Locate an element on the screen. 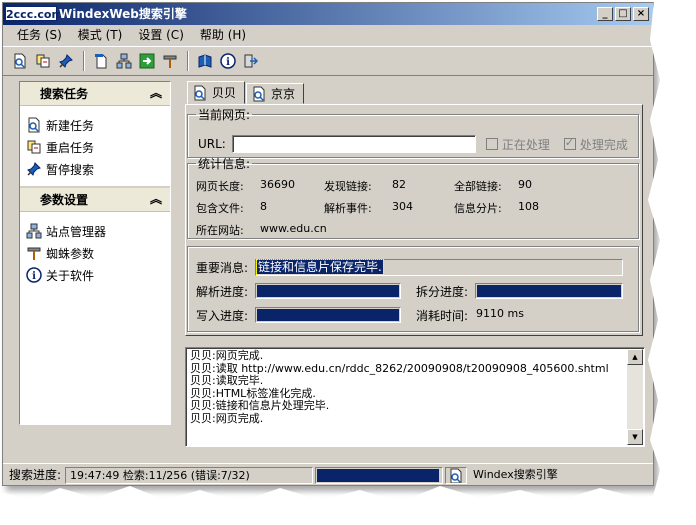  spider-tool-icon is located at coordinates (34, 253).